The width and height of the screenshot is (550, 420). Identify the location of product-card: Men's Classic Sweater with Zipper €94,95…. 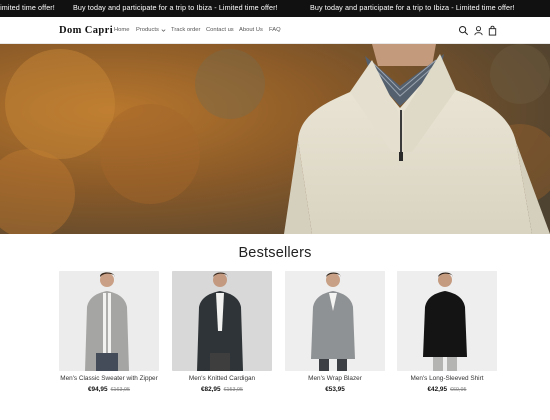
(109, 332).